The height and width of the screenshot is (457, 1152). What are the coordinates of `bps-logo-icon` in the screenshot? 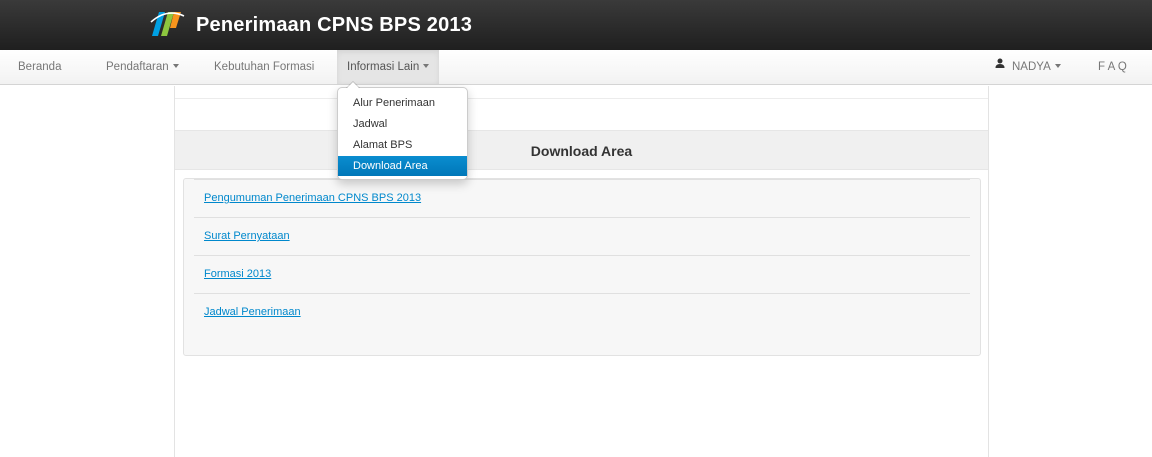 It's located at (167, 25).